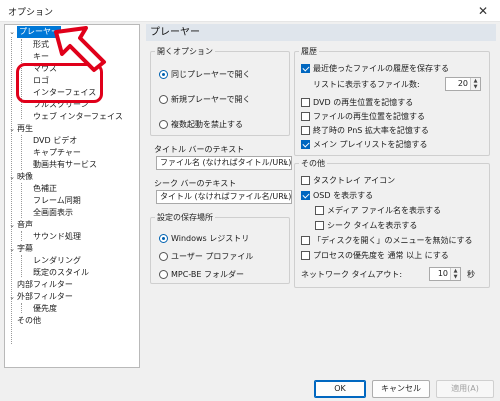 This screenshot has width=500, height=401. What do you see at coordinates (471, 274) in the screenshot?
I see `network-timeout-unit: 秒` at bounding box center [471, 274].